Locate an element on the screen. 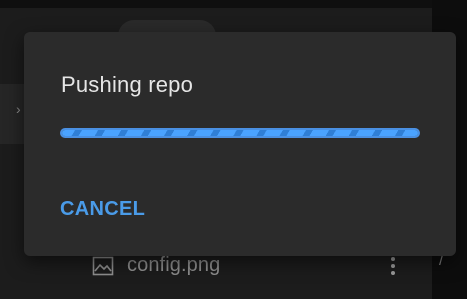 The image size is (467, 299). kebab-menu-icon is located at coordinates (393, 267).